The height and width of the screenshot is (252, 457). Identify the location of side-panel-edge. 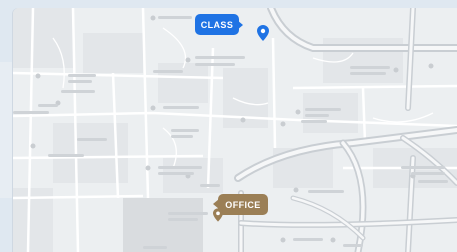
(6, 130).